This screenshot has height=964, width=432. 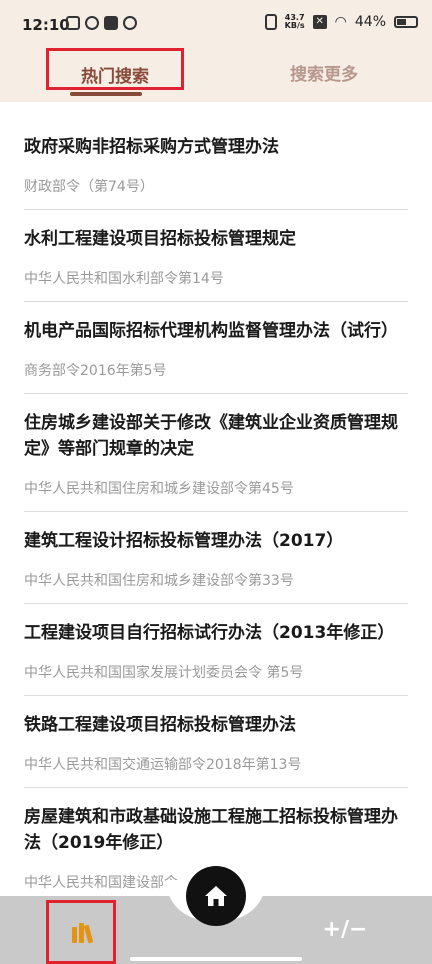 What do you see at coordinates (92, 23) in the screenshot?
I see `notification-link-icon` at bounding box center [92, 23].